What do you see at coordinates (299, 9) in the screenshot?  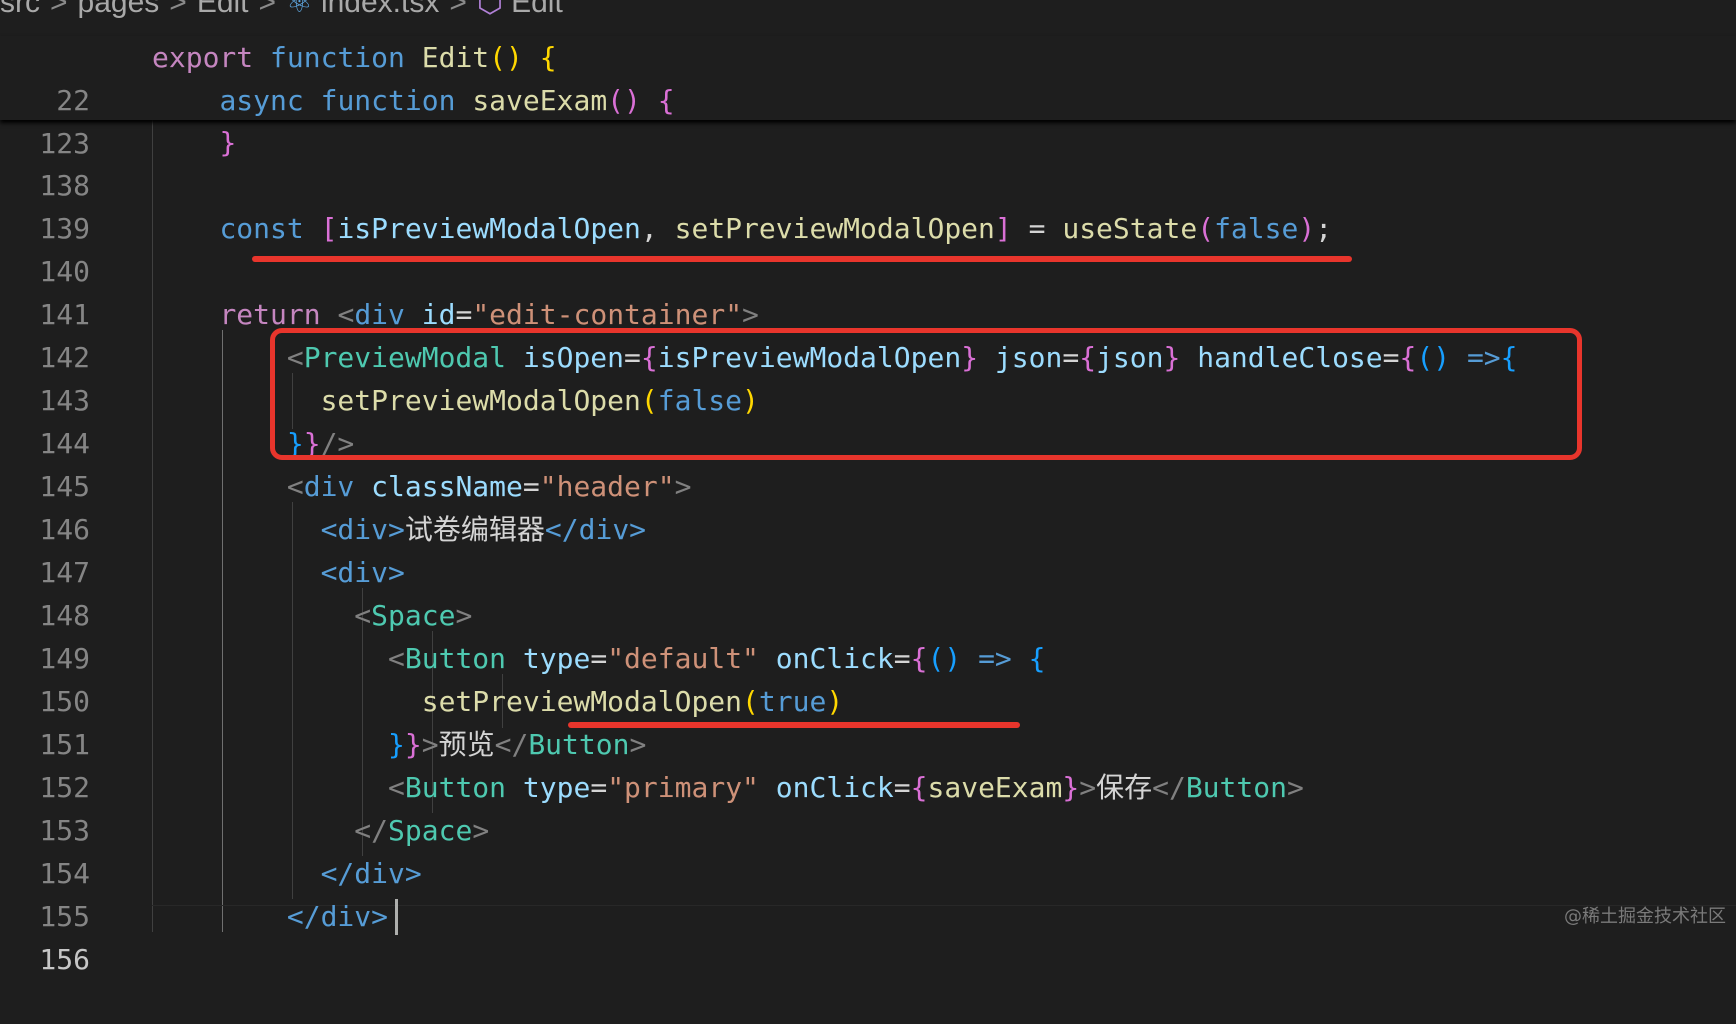 I see `react-file-icon: ⚛` at bounding box center [299, 9].